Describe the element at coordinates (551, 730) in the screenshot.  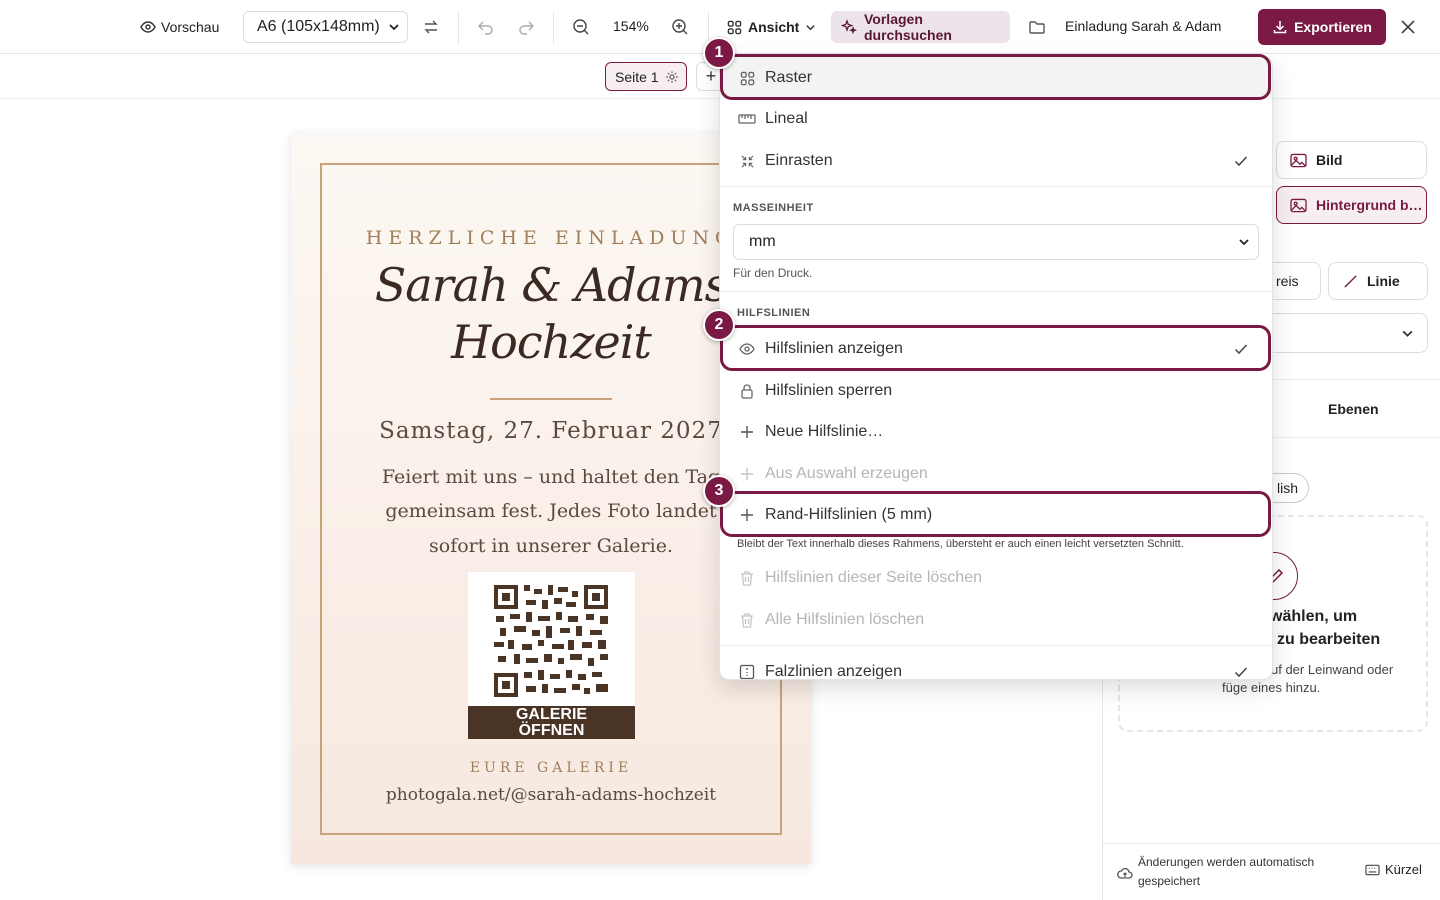
I see `qr-caption-line2: ÖFFNEN` at that location.